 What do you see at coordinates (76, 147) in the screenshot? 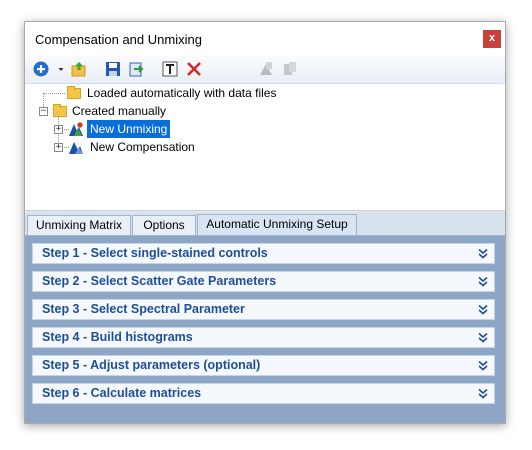
I see `compensation-icon` at bounding box center [76, 147].